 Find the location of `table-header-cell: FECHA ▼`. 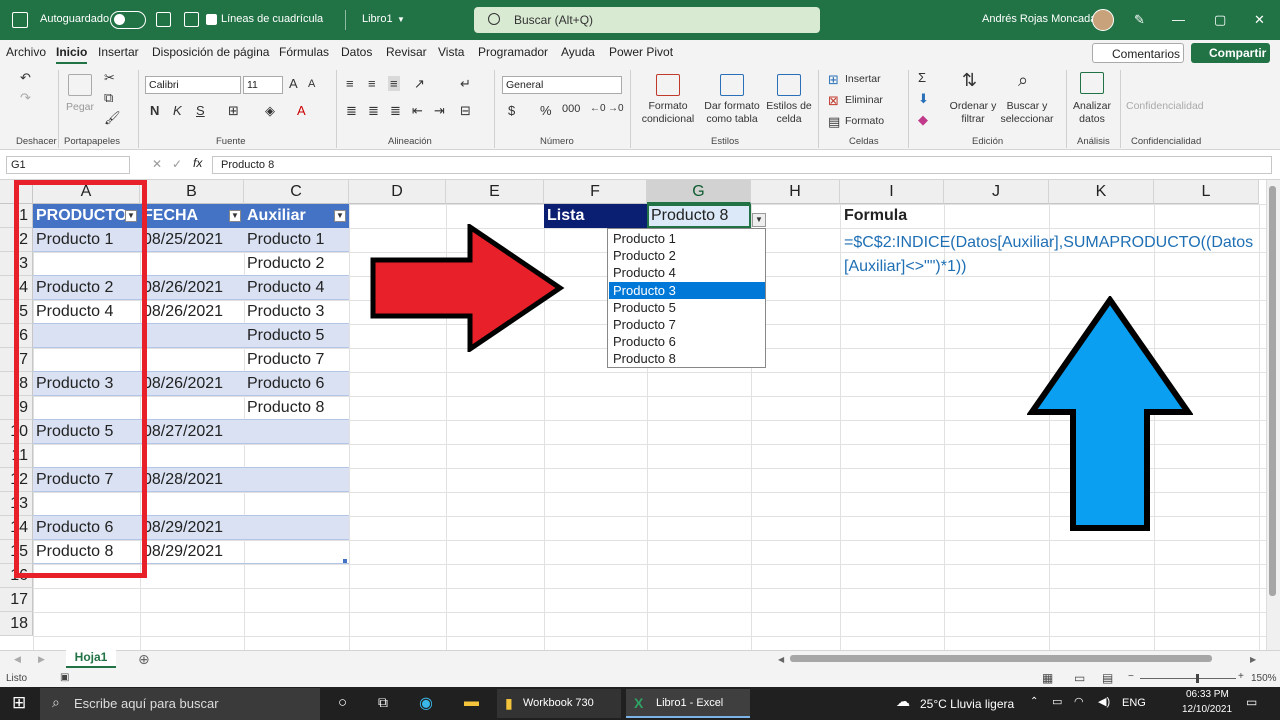

table-header-cell: FECHA ▼ is located at coordinates (192, 216).